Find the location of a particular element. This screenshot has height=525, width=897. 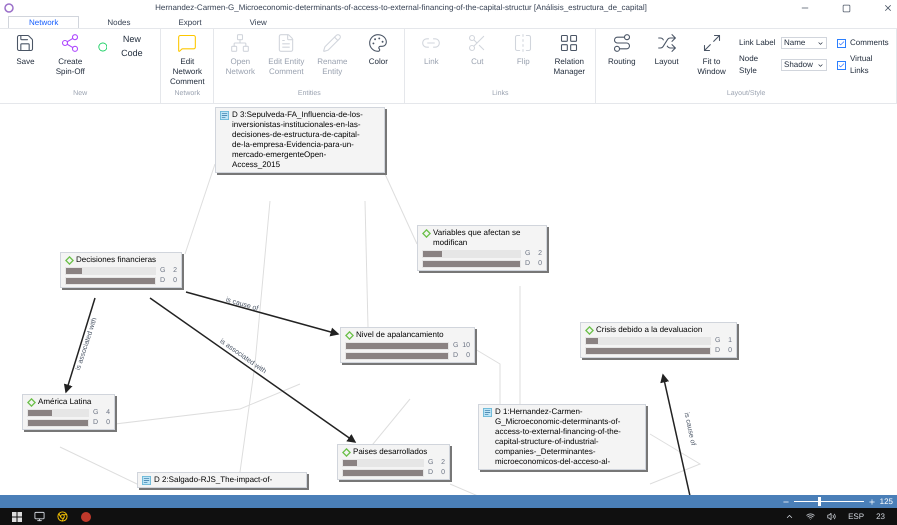

shuffle-icon is located at coordinates (666, 43).